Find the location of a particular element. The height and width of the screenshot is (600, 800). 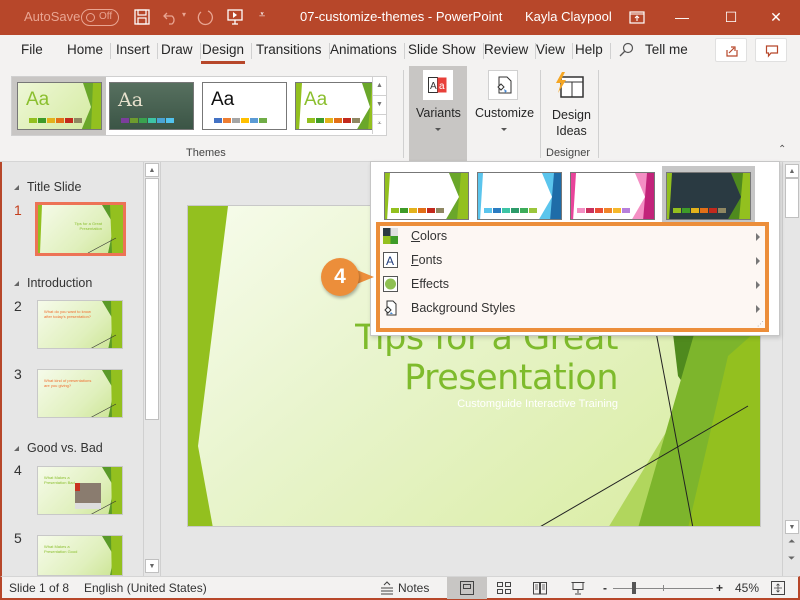

tab-animations: Animations is located at coordinates (366, 50).